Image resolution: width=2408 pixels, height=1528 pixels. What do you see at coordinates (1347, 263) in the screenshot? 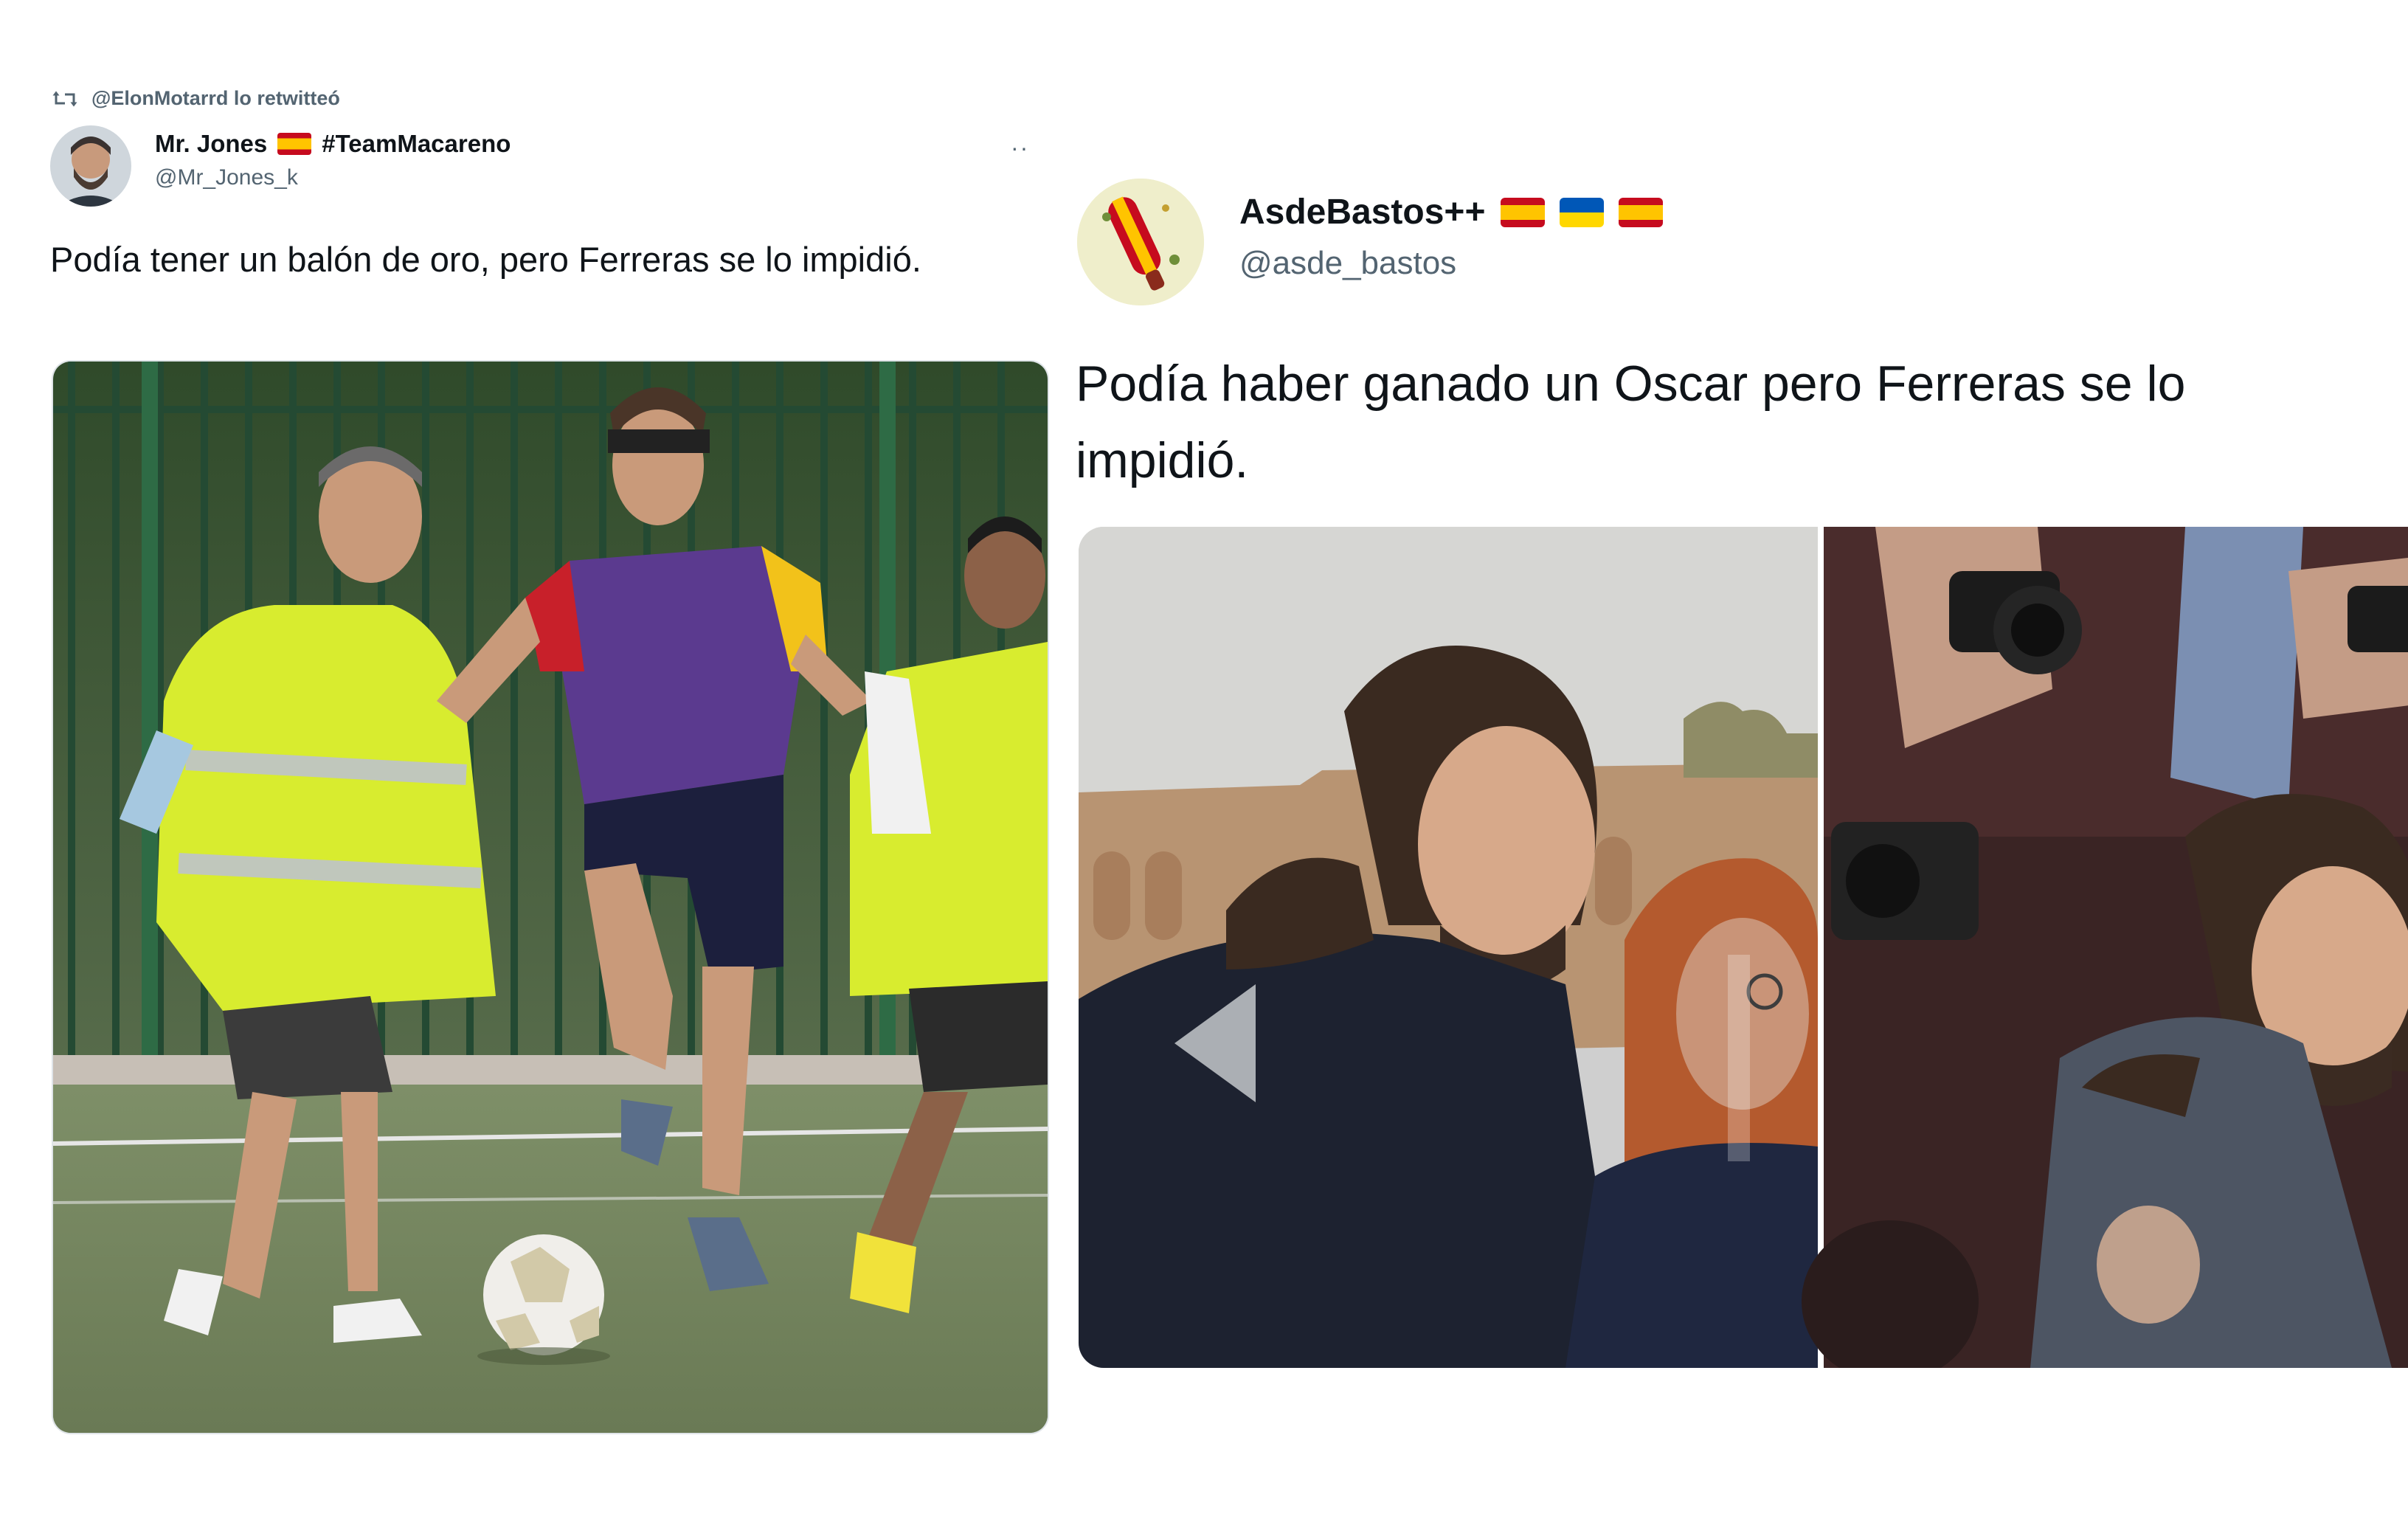
I see `author-handle: @asde_bastos` at bounding box center [1347, 263].